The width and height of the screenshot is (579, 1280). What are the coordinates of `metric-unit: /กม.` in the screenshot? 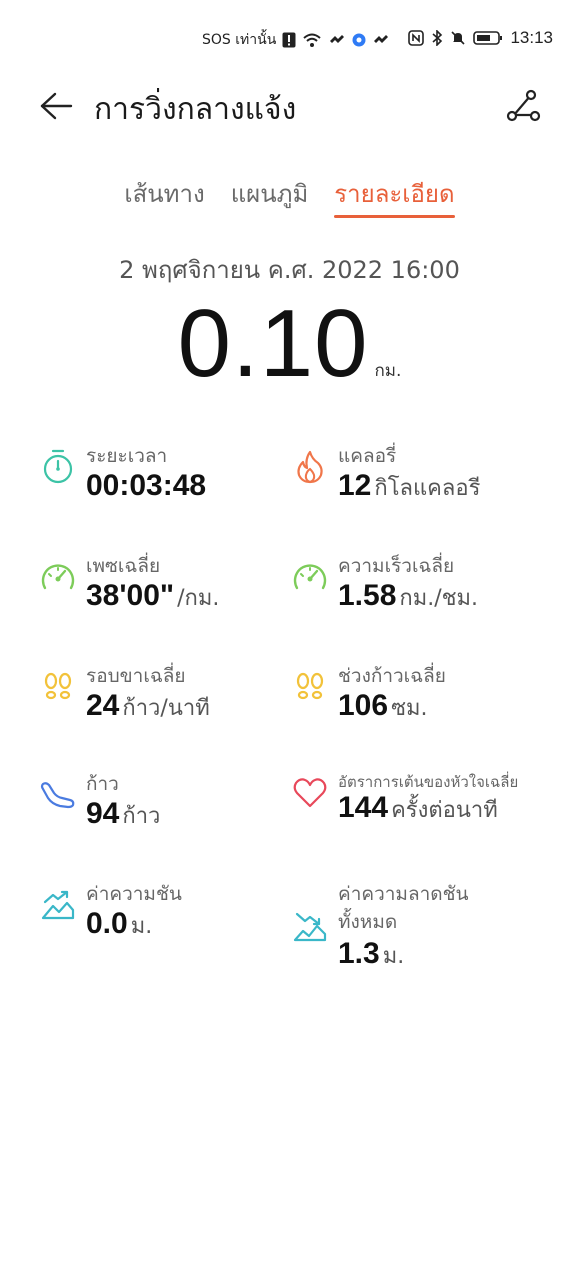 It's located at (198, 598).